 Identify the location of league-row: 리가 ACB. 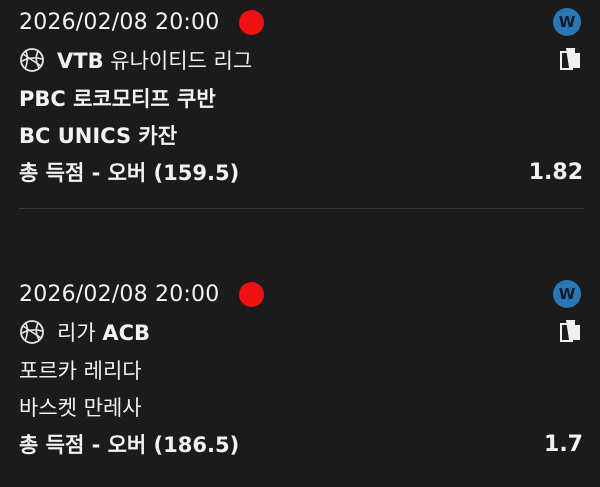
(301, 332).